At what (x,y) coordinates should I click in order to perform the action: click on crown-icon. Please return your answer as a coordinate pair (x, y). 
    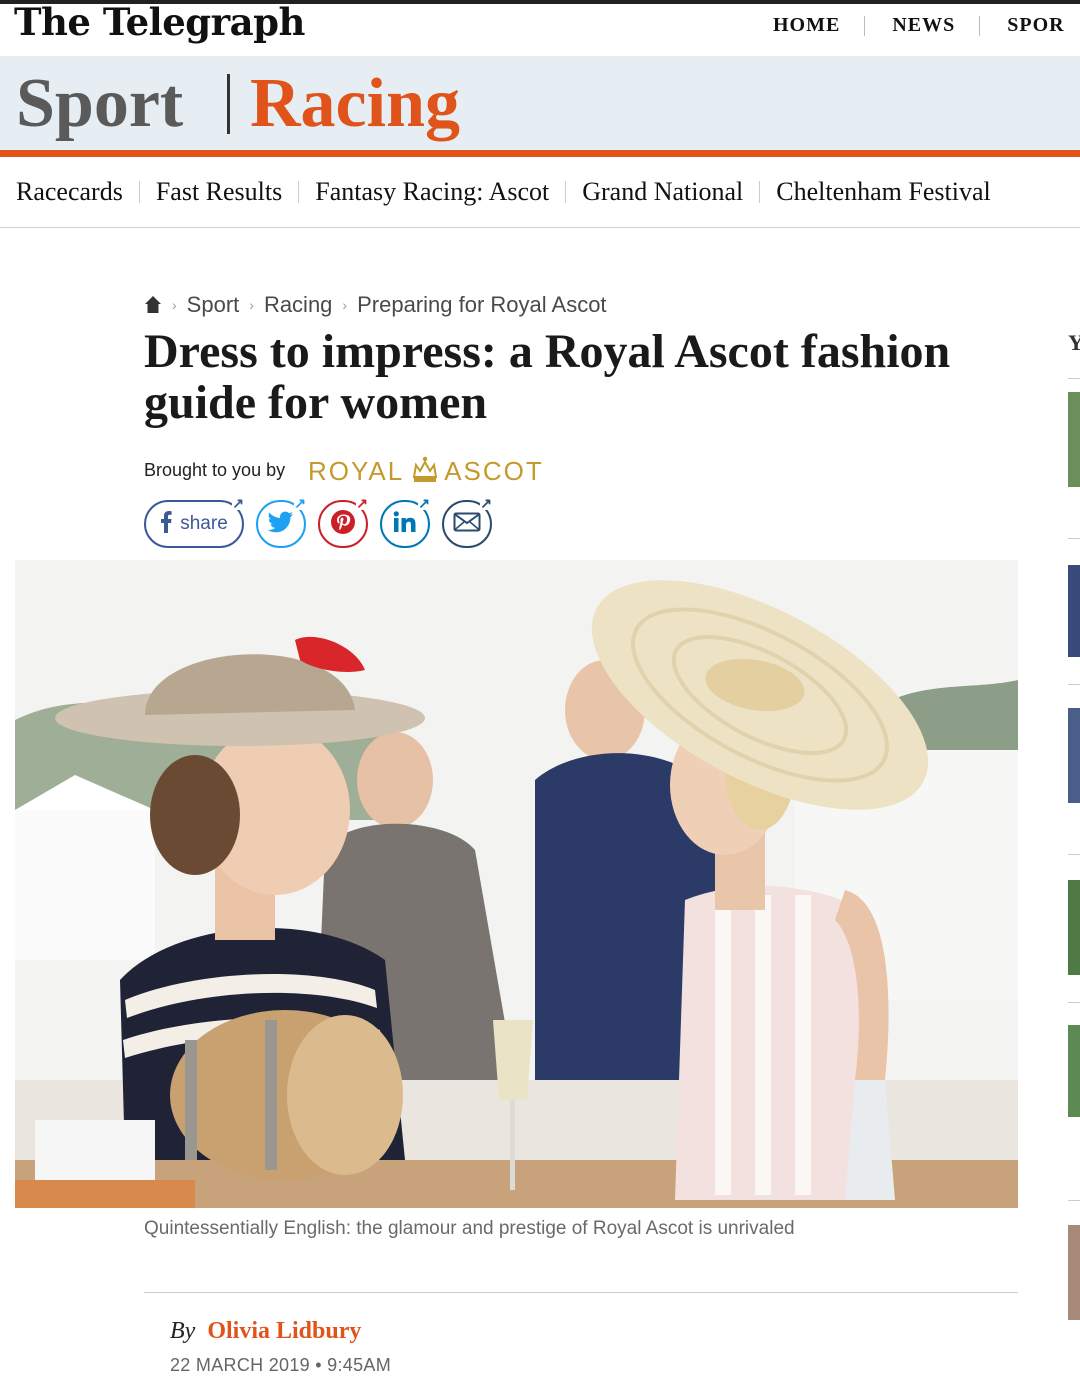
    Looking at the image, I should click on (425, 469).